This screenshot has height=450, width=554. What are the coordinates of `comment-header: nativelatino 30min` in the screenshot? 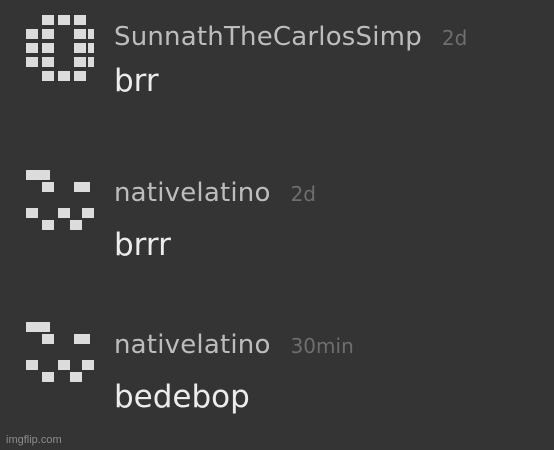 It's located at (234, 345).